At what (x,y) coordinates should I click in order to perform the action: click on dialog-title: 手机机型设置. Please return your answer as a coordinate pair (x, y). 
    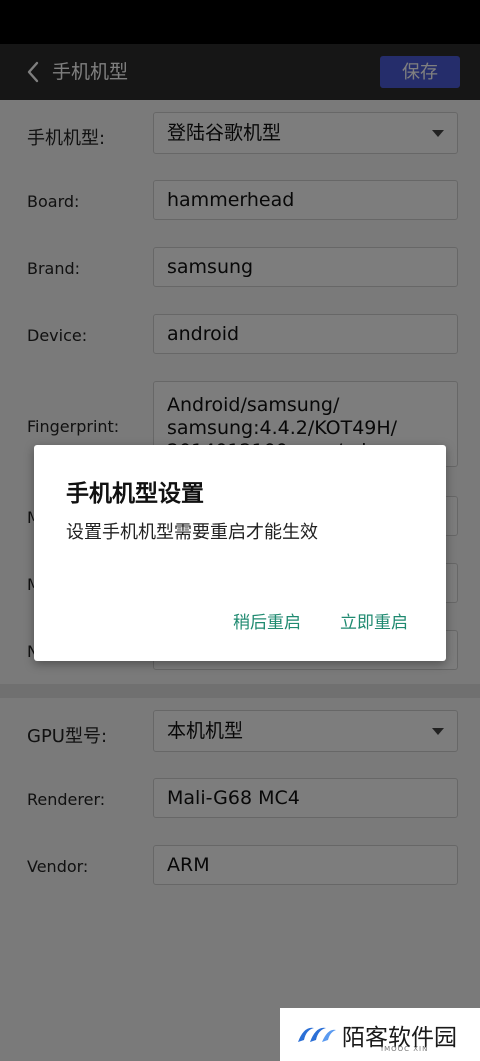
    Looking at the image, I should click on (135, 494).